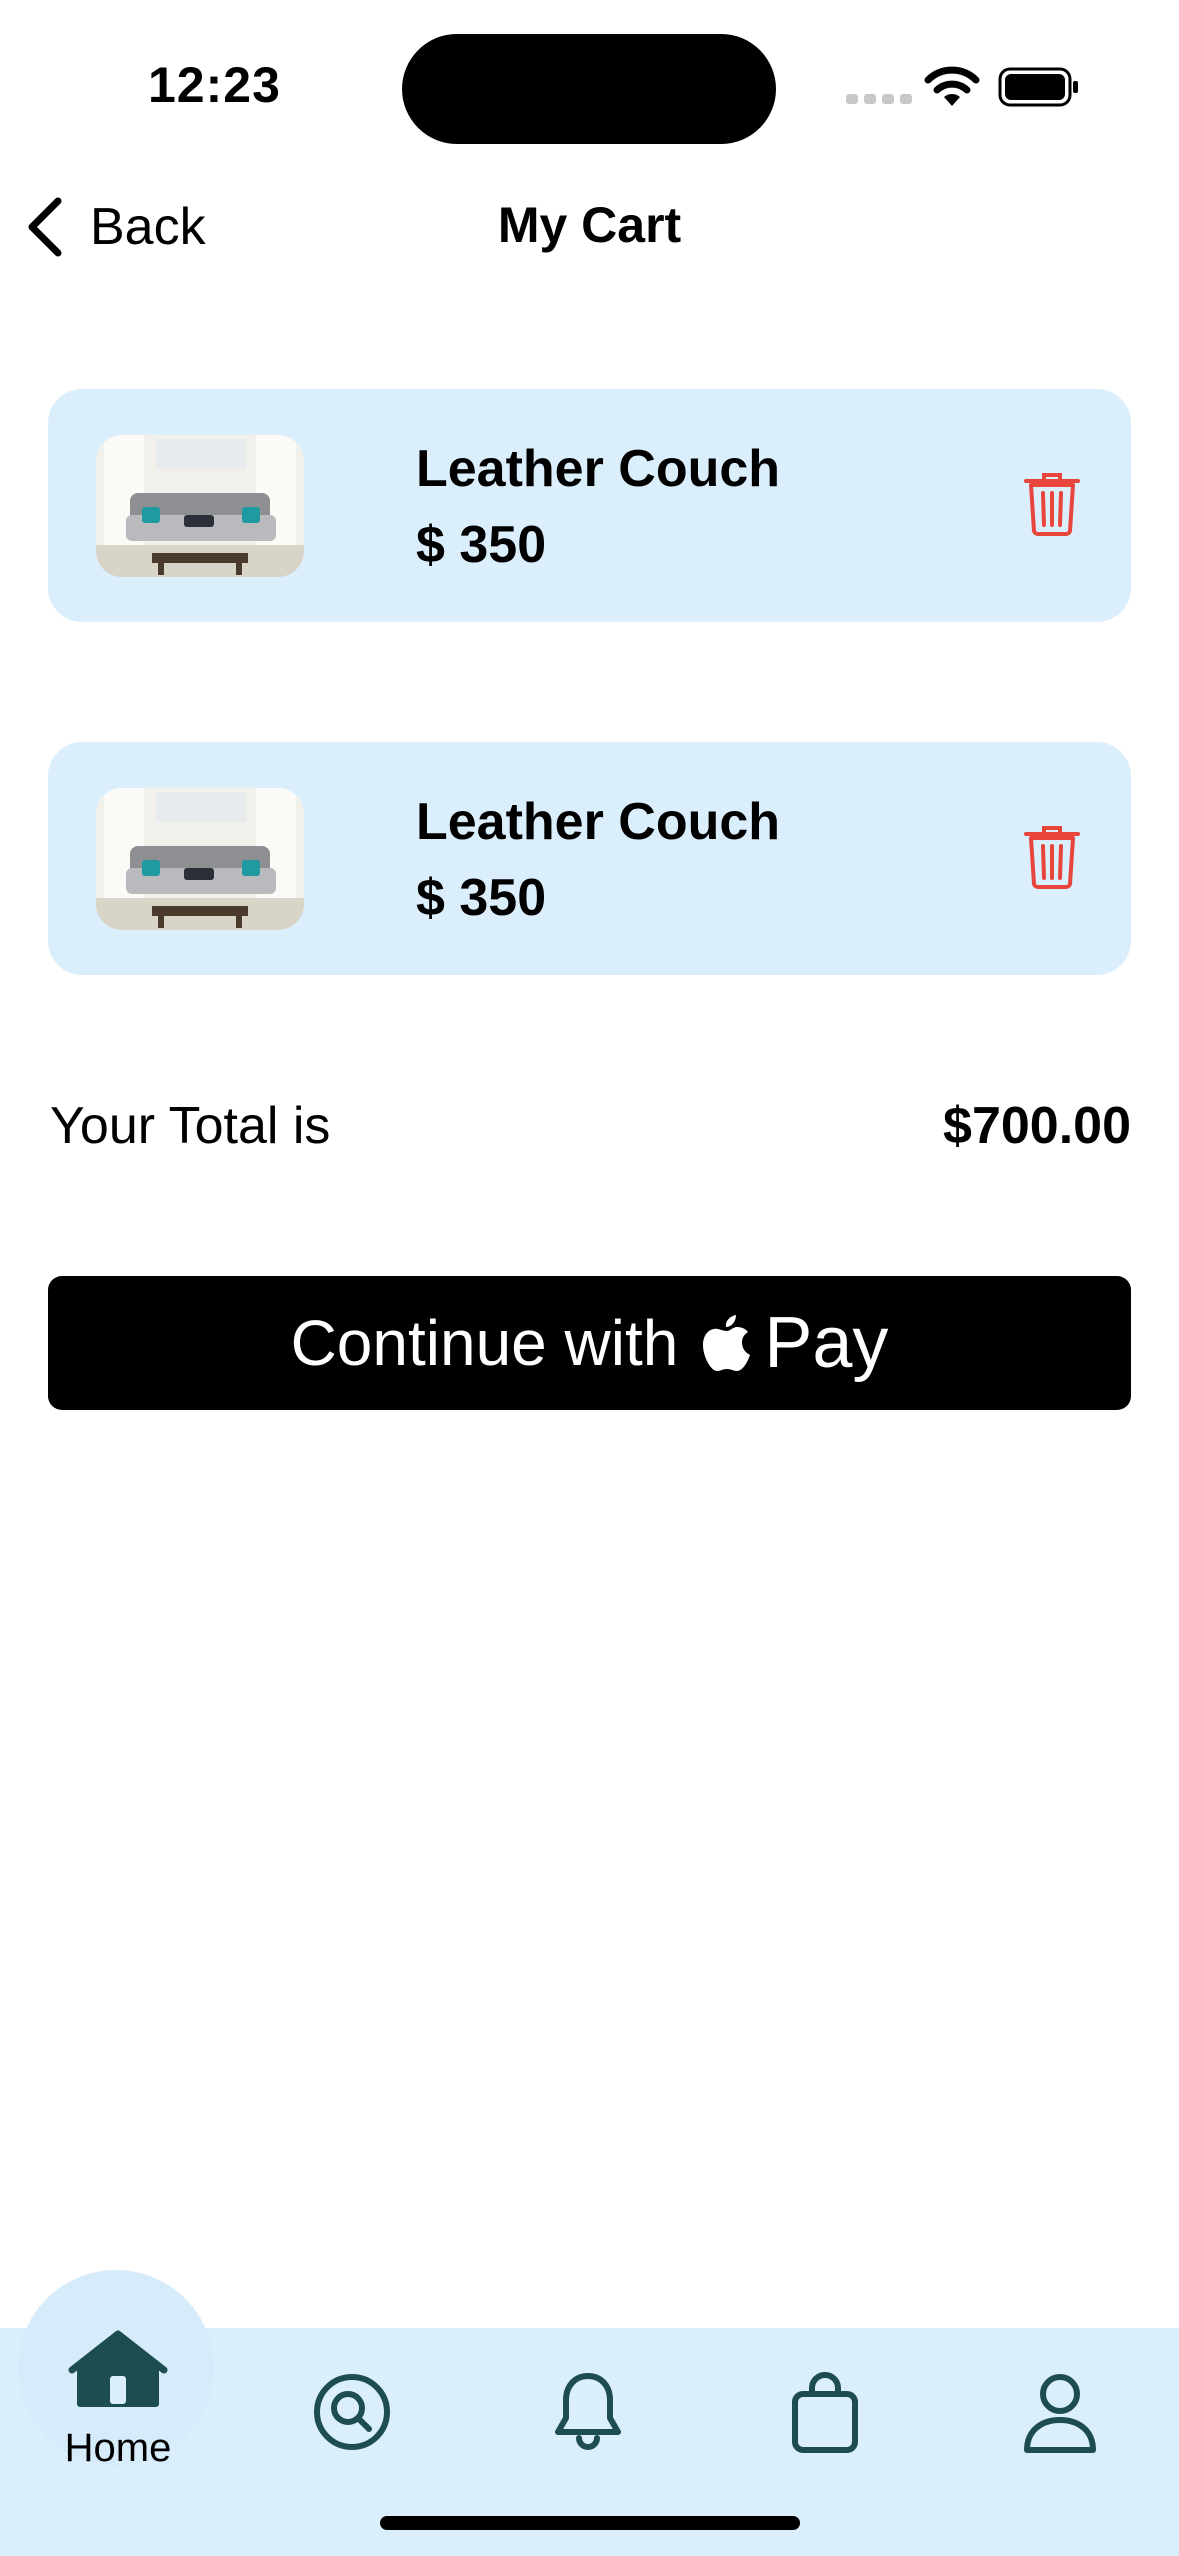 This screenshot has width=1179, height=2556. I want to click on search-icon, so click(352, 2412).